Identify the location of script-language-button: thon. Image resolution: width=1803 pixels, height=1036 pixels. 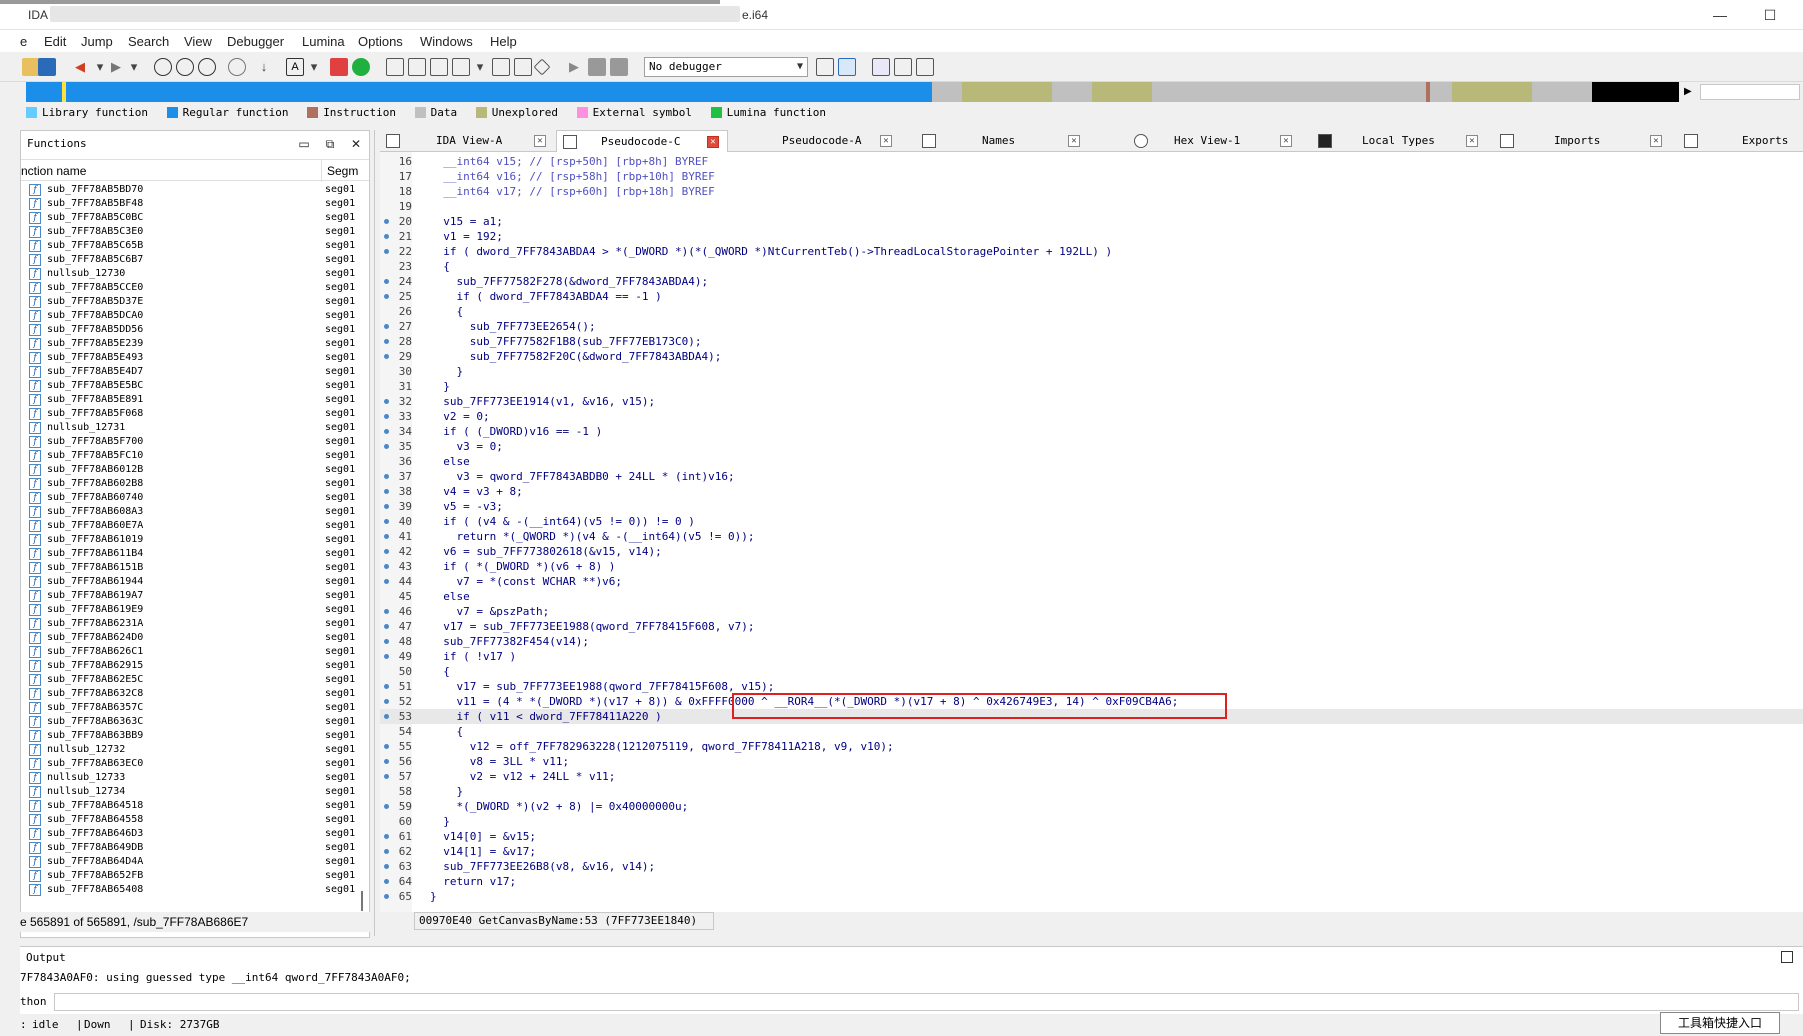
(37, 1002).